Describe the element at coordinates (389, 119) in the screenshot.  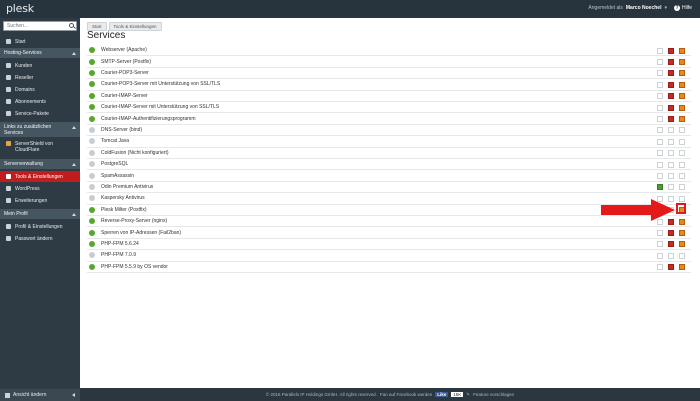
I see `table-row: Courier-IMAP-Authentifizierungsprogramm` at that location.